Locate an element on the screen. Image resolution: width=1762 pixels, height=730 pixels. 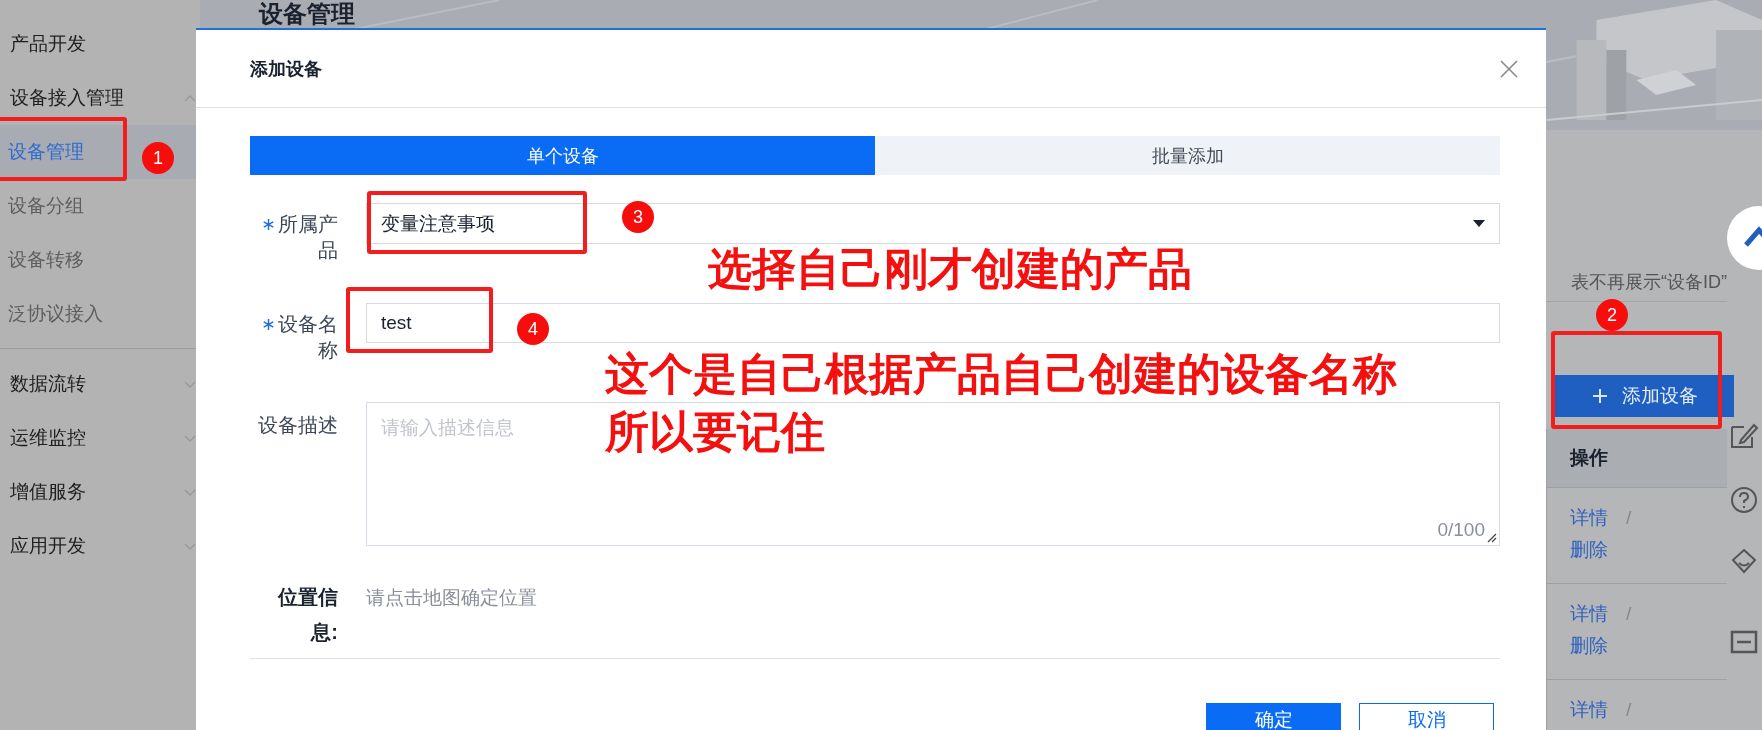
field-label: 设备名称 is located at coordinates (308, 337).